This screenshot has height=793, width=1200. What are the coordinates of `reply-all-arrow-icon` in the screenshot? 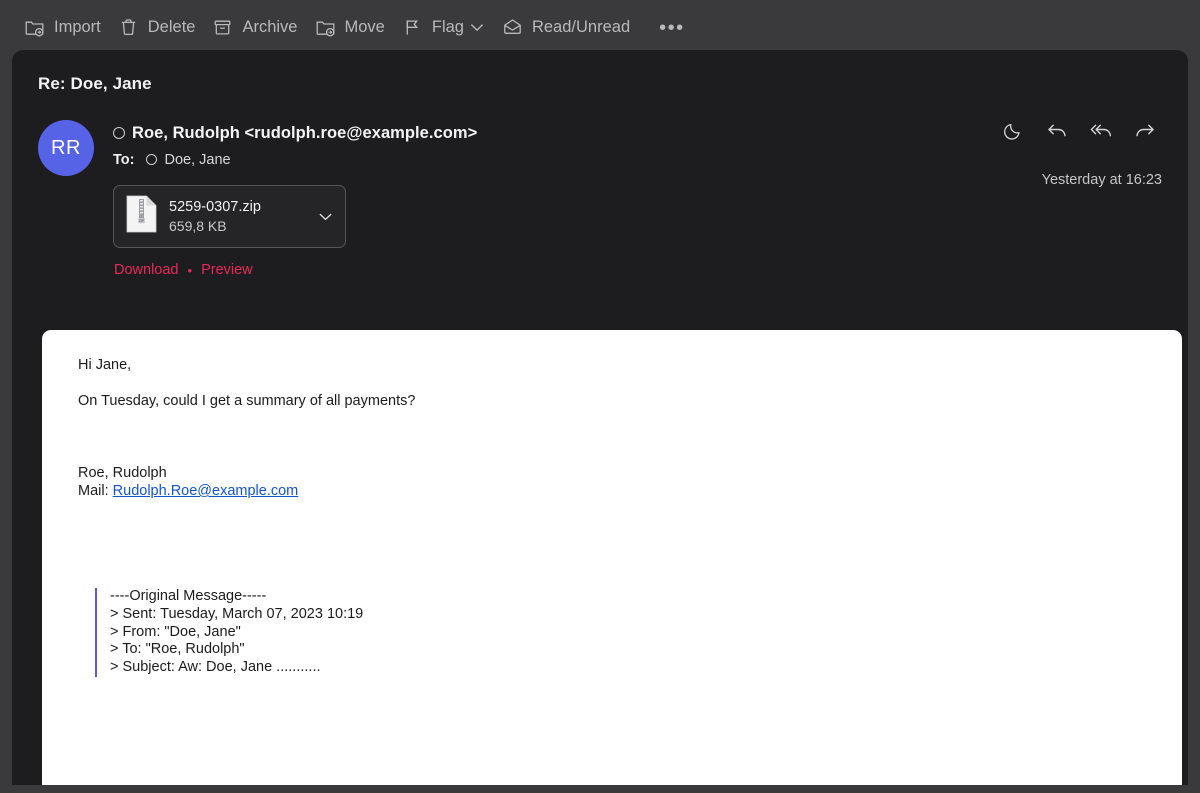 It's located at (1101, 133).